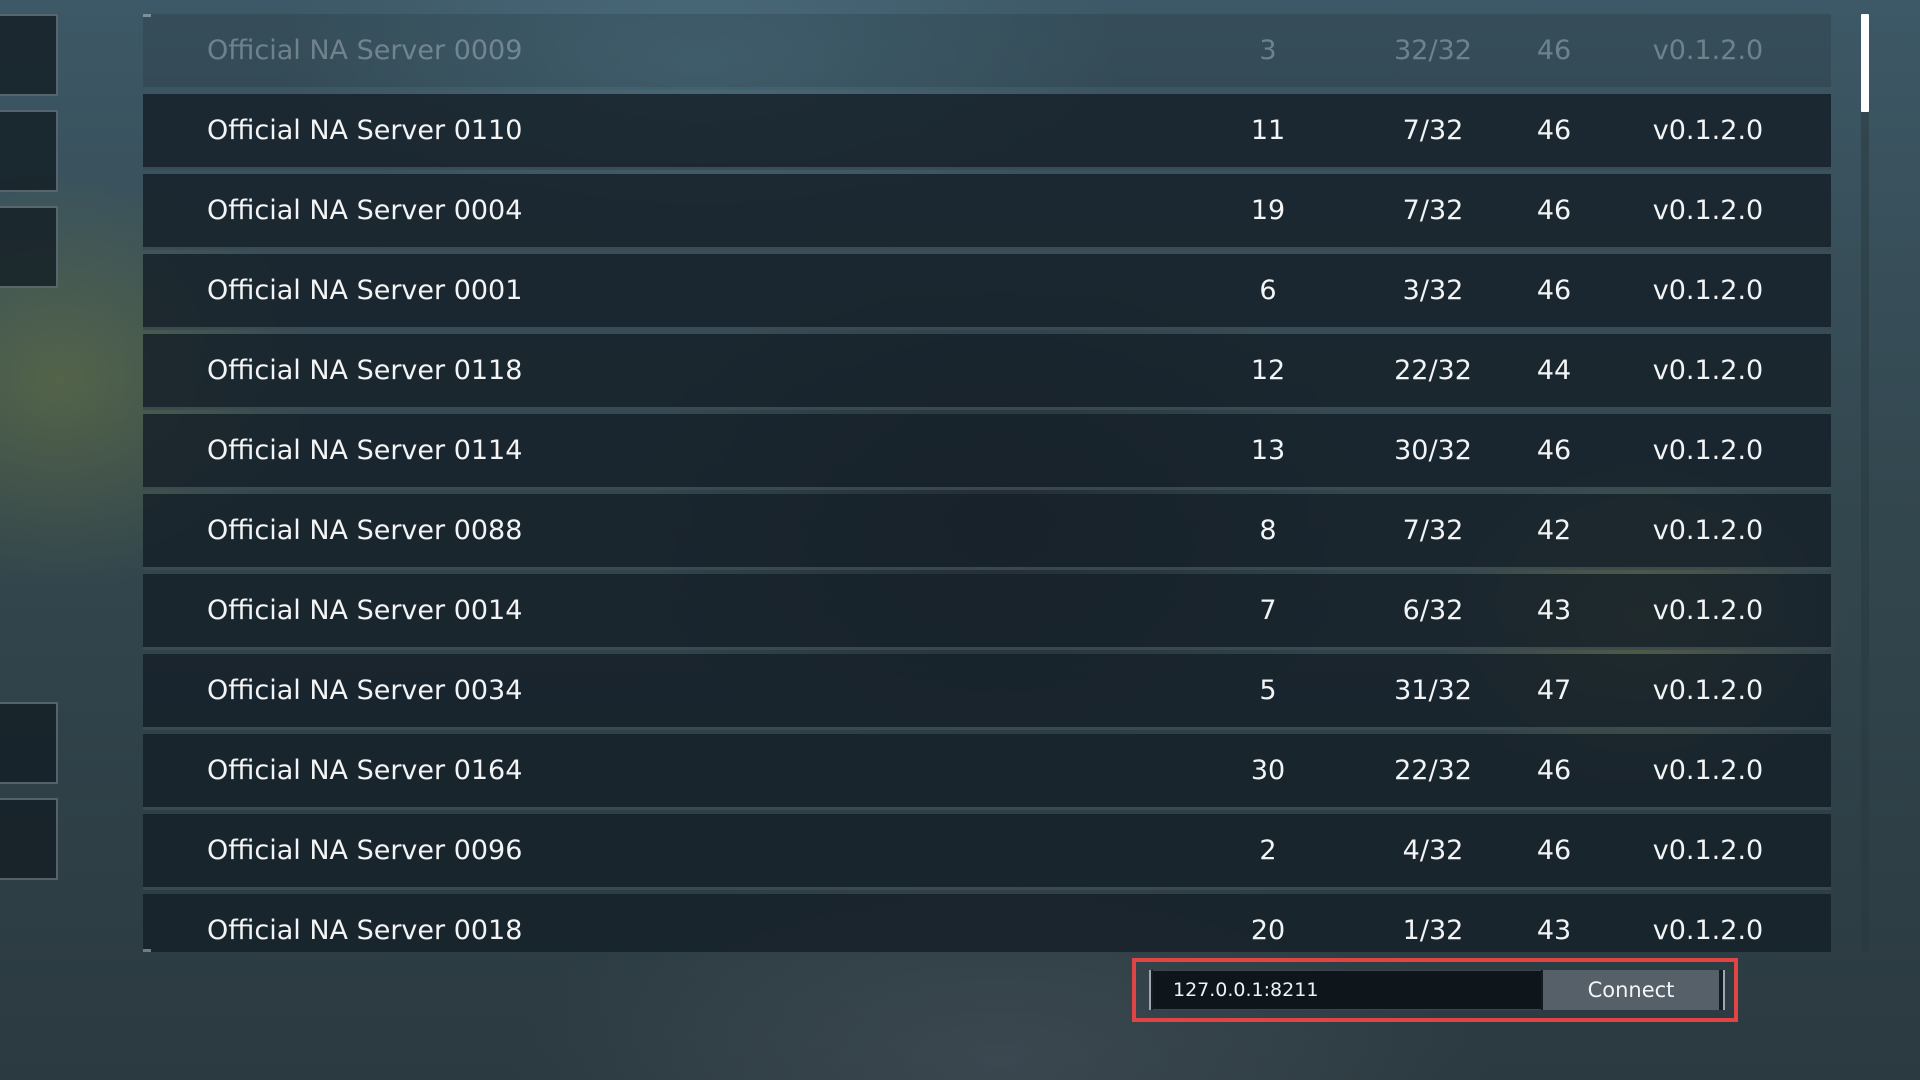  I want to click on server-days: 5, so click(1268, 690).